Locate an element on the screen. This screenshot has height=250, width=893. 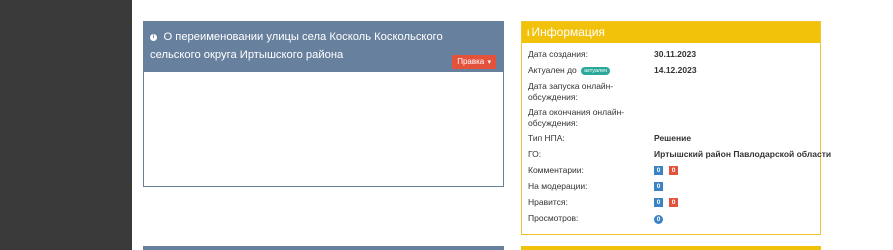
left-sidebar is located at coordinates (66, 125).